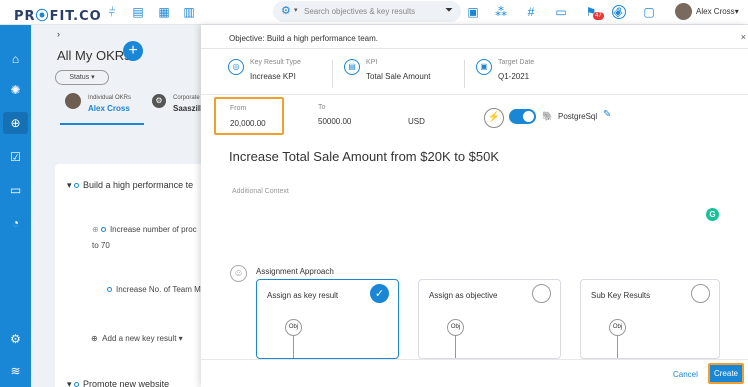 The image size is (748, 387). What do you see at coordinates (189, 12) in the screenshot?
I see `building-icon: ▥` at bounding box center [189, 12].